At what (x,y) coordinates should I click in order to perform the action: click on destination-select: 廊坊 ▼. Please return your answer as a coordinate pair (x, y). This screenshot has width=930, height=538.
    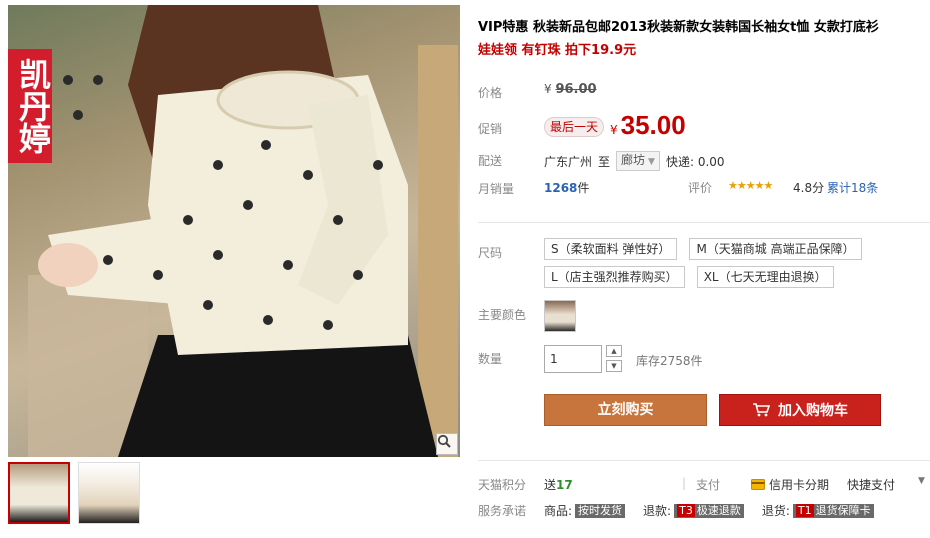
    Looking at the image, I should click on (638, 161).